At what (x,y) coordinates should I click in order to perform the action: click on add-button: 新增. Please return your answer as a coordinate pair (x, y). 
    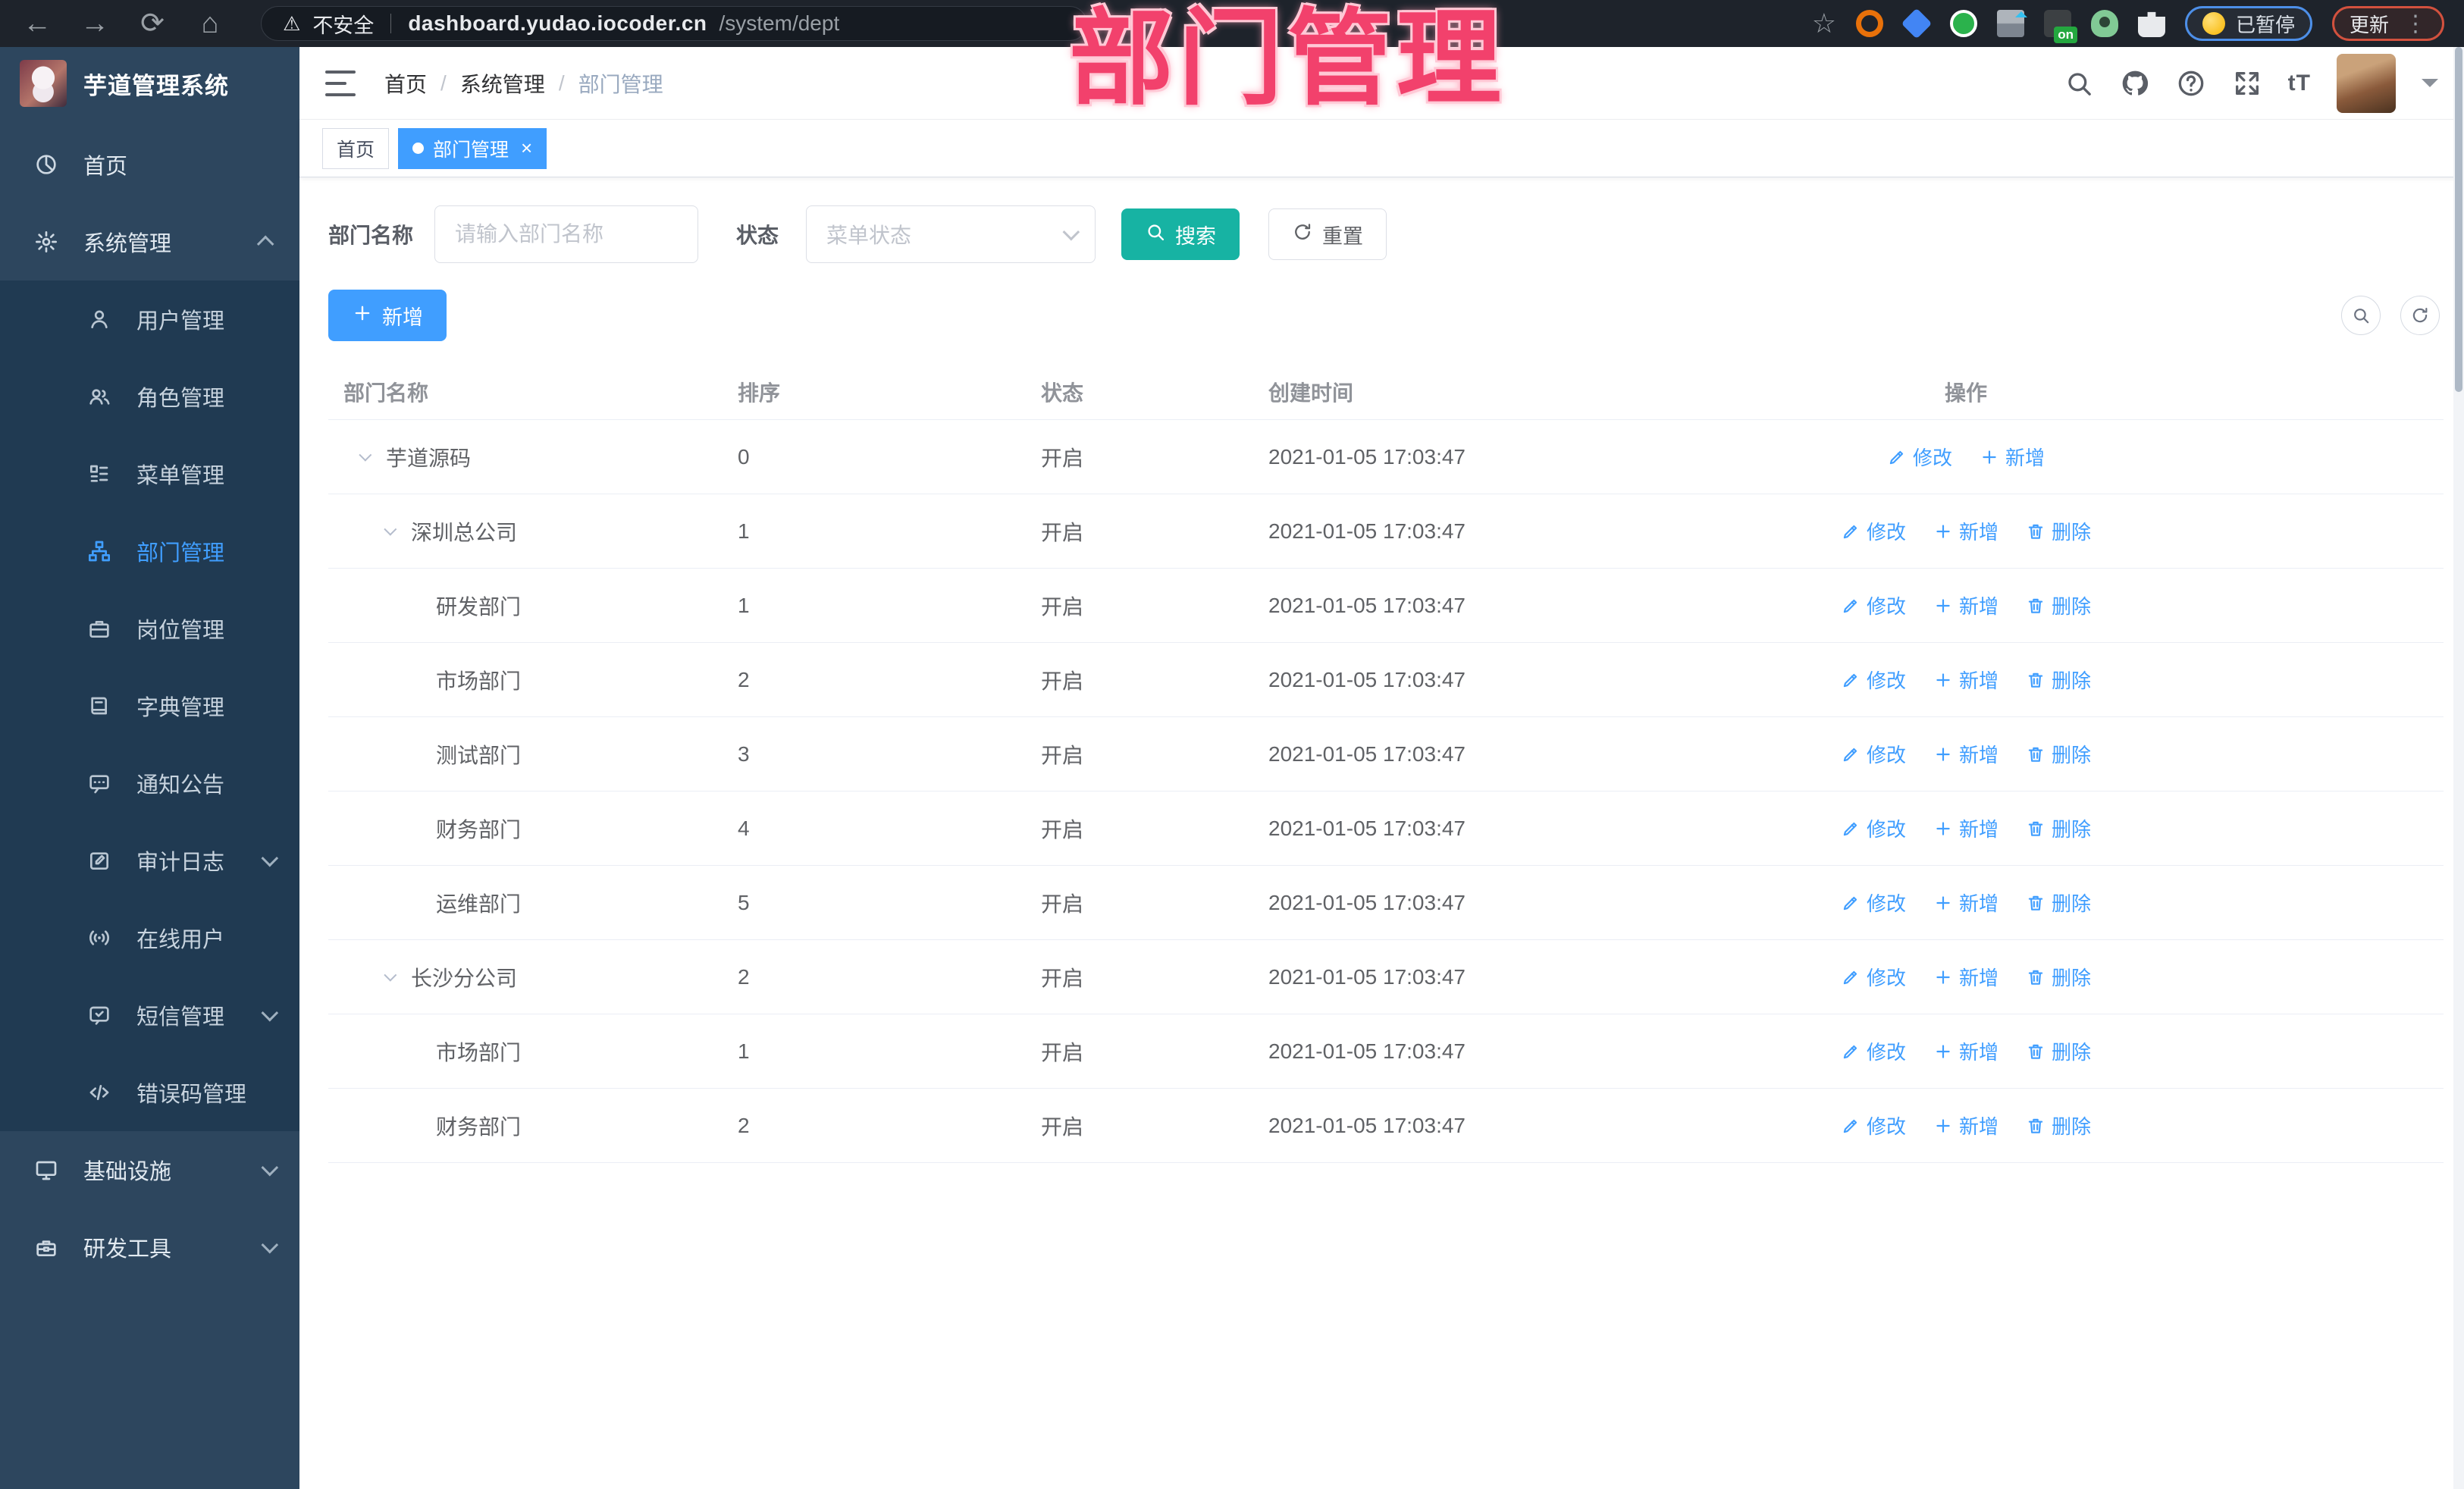
    Looking at the image, I should click on (387, 315).